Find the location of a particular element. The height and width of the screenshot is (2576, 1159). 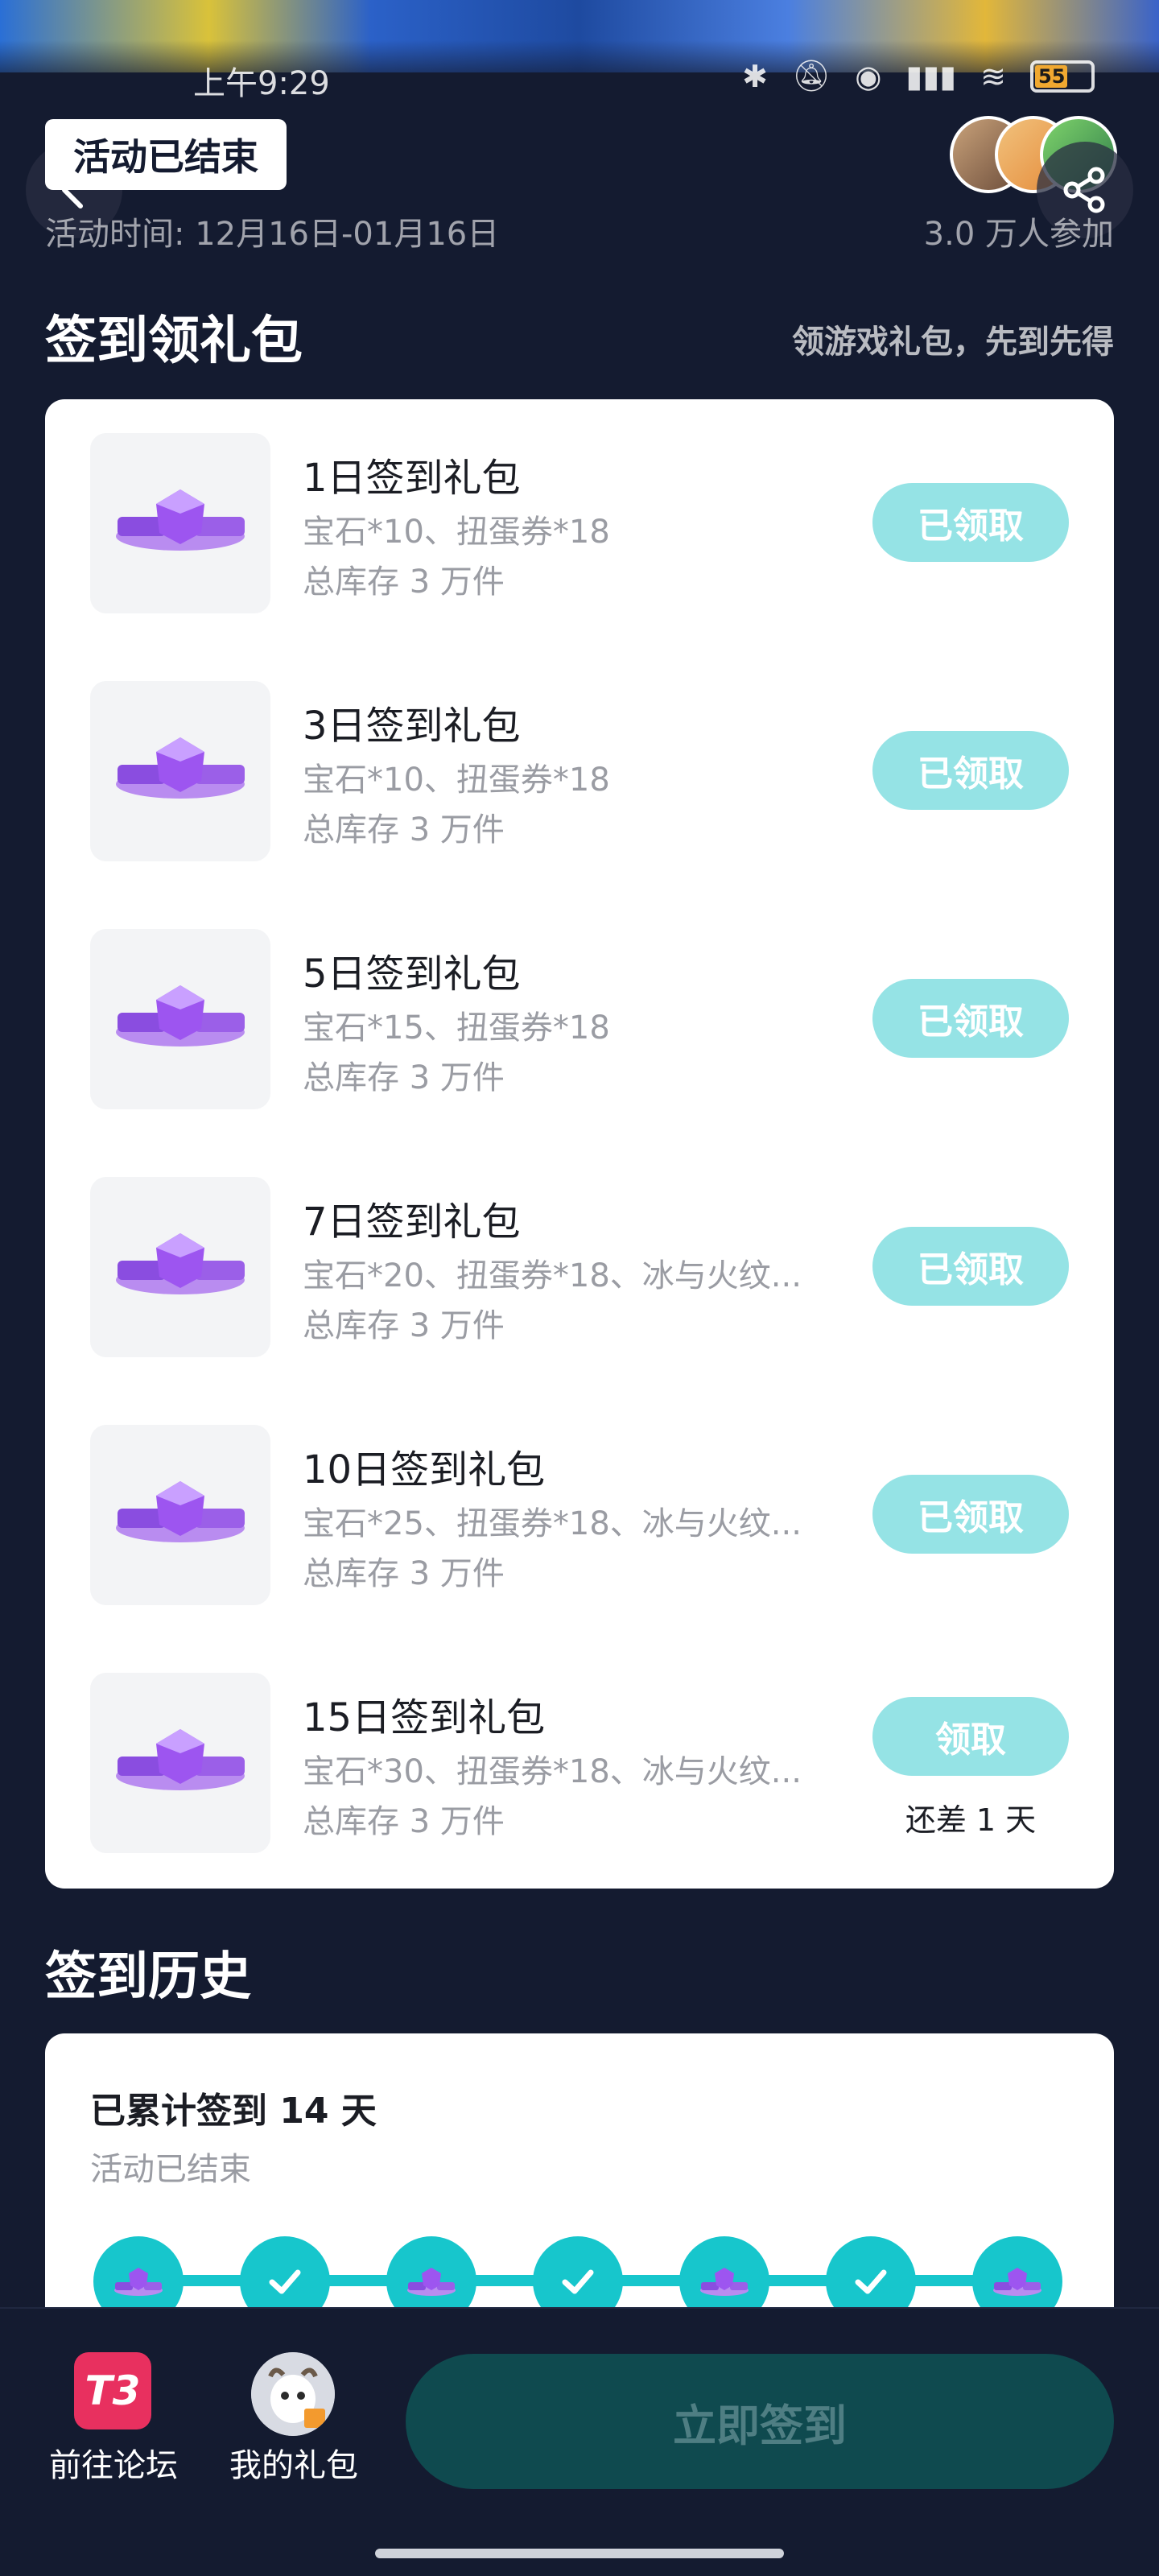

gift-section-title: 签到领礼包 is located at coordinates (174, 341).